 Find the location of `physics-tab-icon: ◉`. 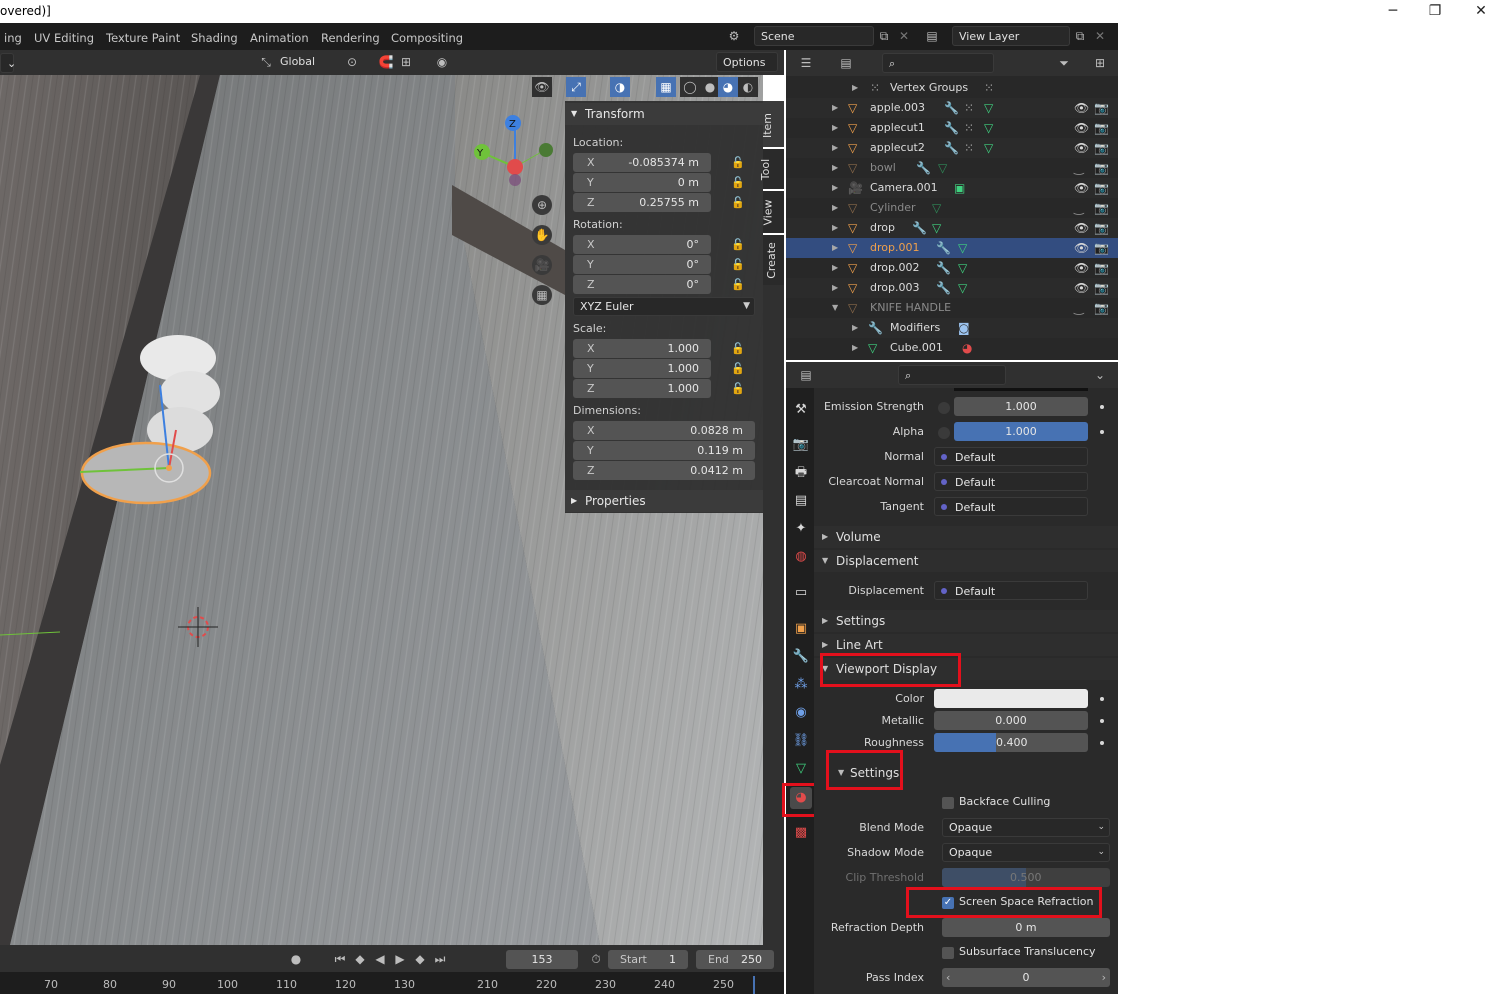

physics-tab-icon: ◉ is located at coordinates (801, 713).